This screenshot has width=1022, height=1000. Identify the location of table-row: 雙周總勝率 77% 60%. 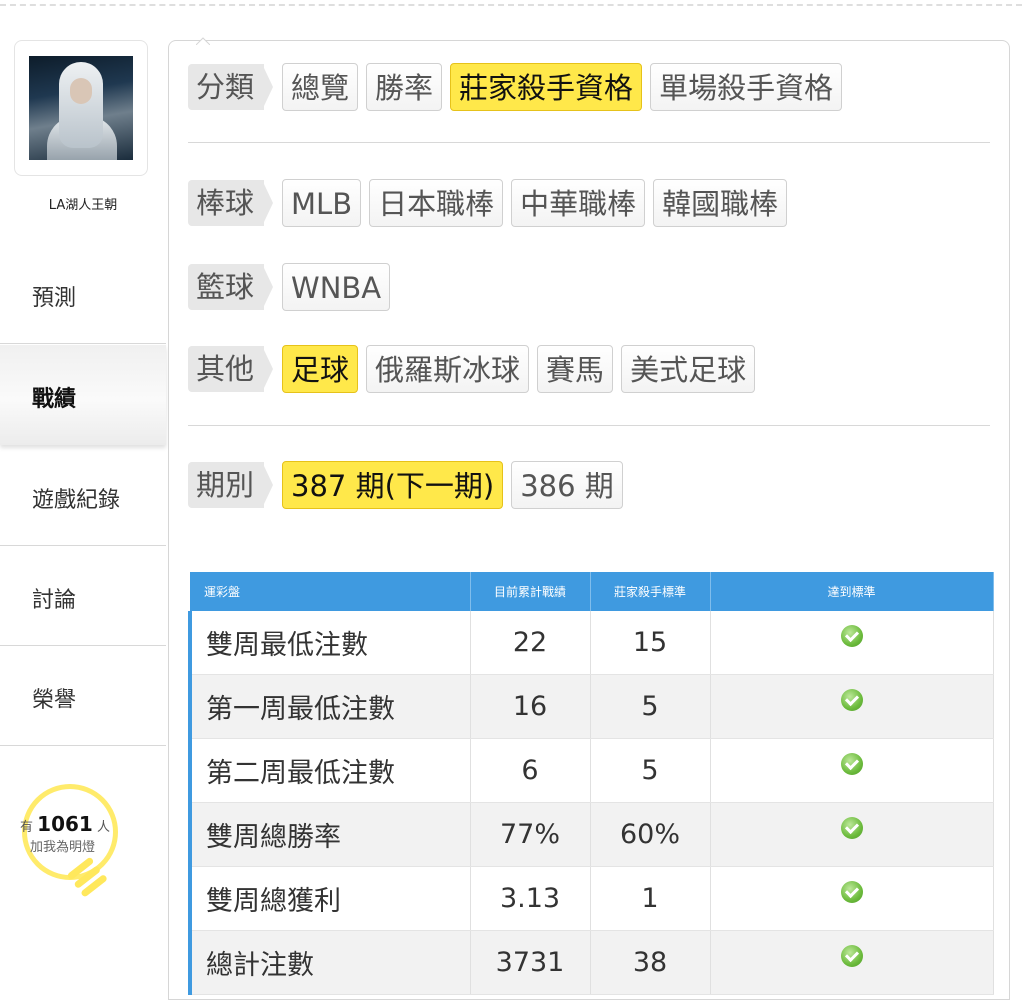
(591, 834).